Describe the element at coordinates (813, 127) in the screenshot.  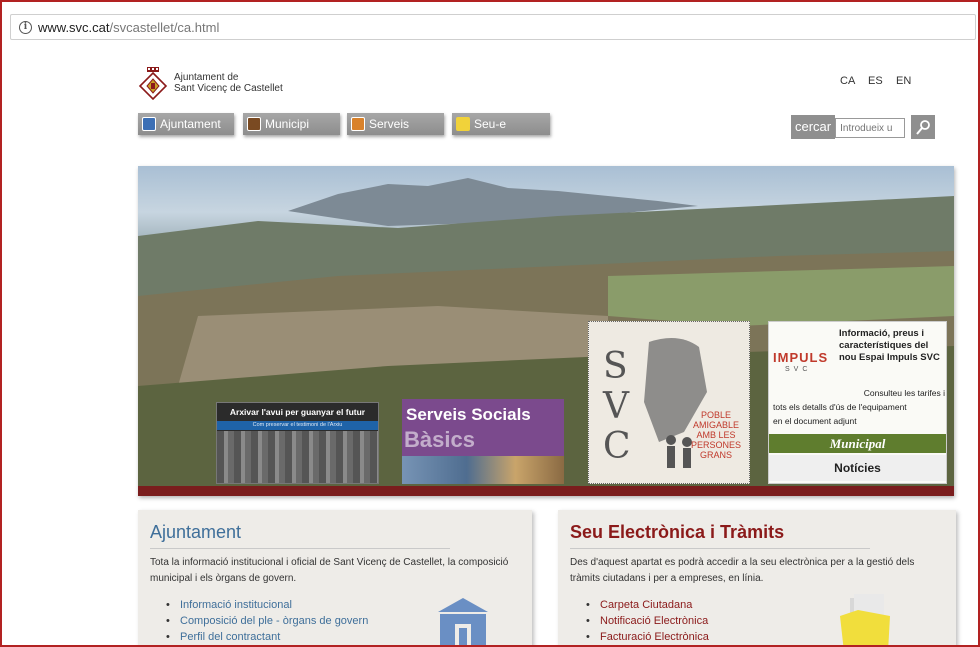
I see `search-label: cercar` at that location.